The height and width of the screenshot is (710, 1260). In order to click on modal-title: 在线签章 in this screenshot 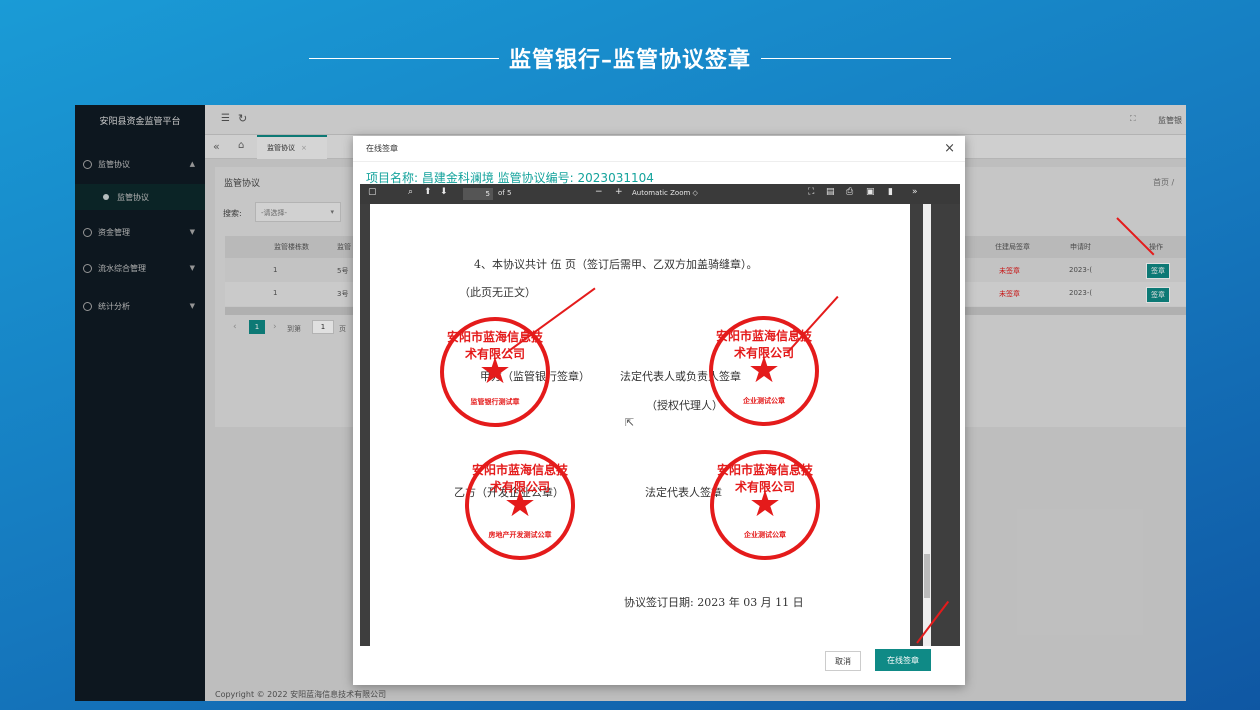, I will do `click(382, 148)`.